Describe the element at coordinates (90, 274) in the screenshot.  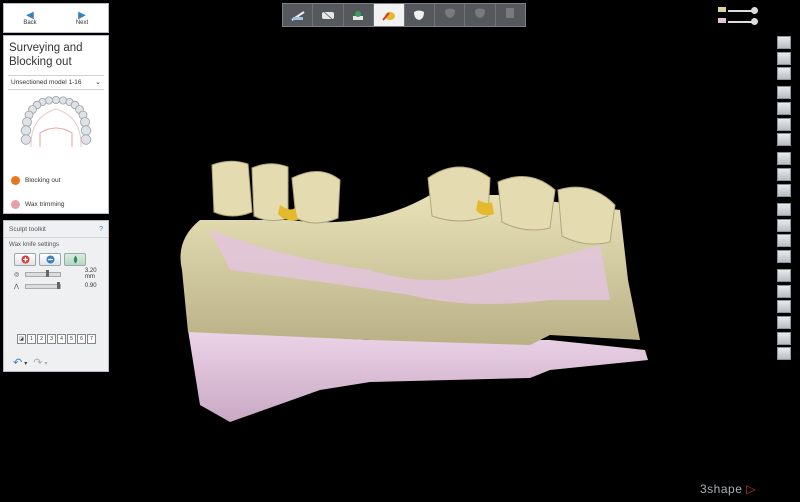
I see `radius-value: 3.20 mm` at that location.